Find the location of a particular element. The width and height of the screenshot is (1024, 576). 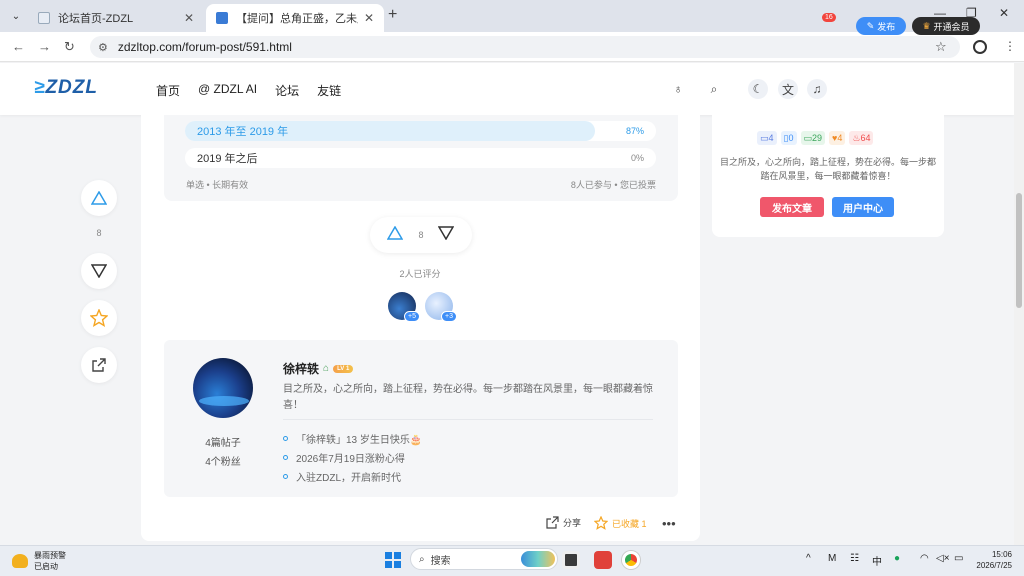

float-upvote-button is located at coordinates (99, 198).